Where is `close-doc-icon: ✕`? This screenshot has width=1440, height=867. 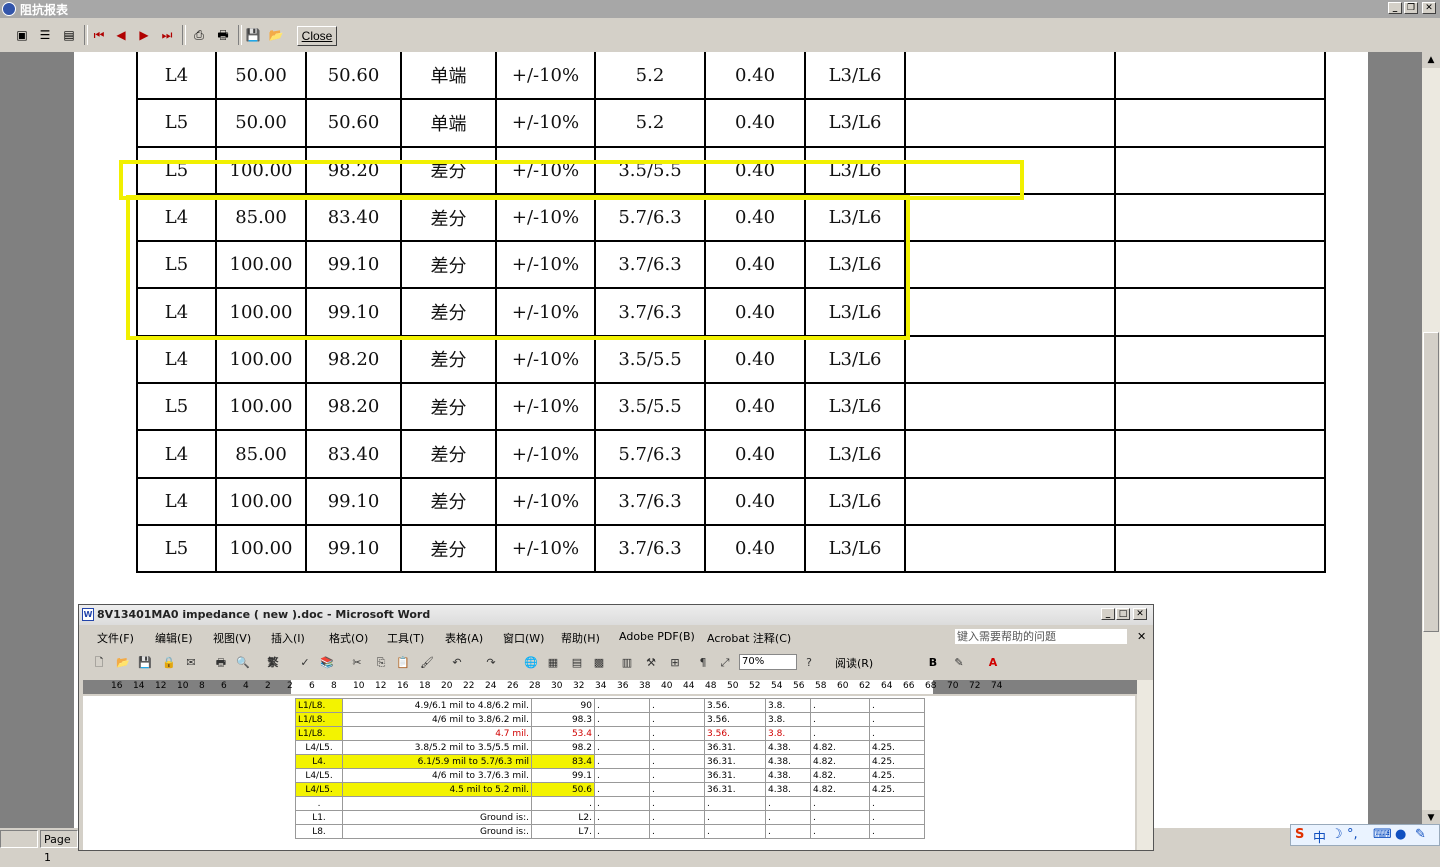 close-doc-icon: ✕ is located at coordinates (1141, 636).